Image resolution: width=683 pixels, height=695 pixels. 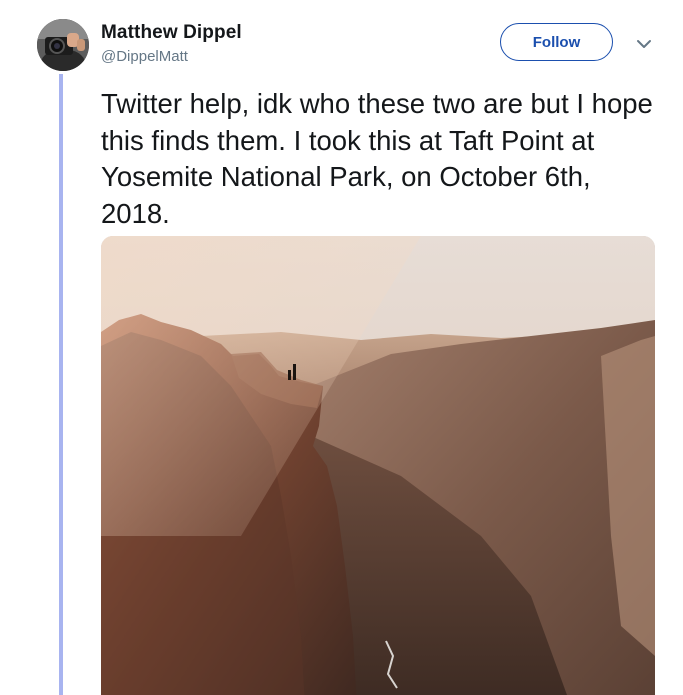 What do you see at coordinates (556, 42) in the screenshot?
I see `follow-button: Follow` at bounding box center [556, 42].